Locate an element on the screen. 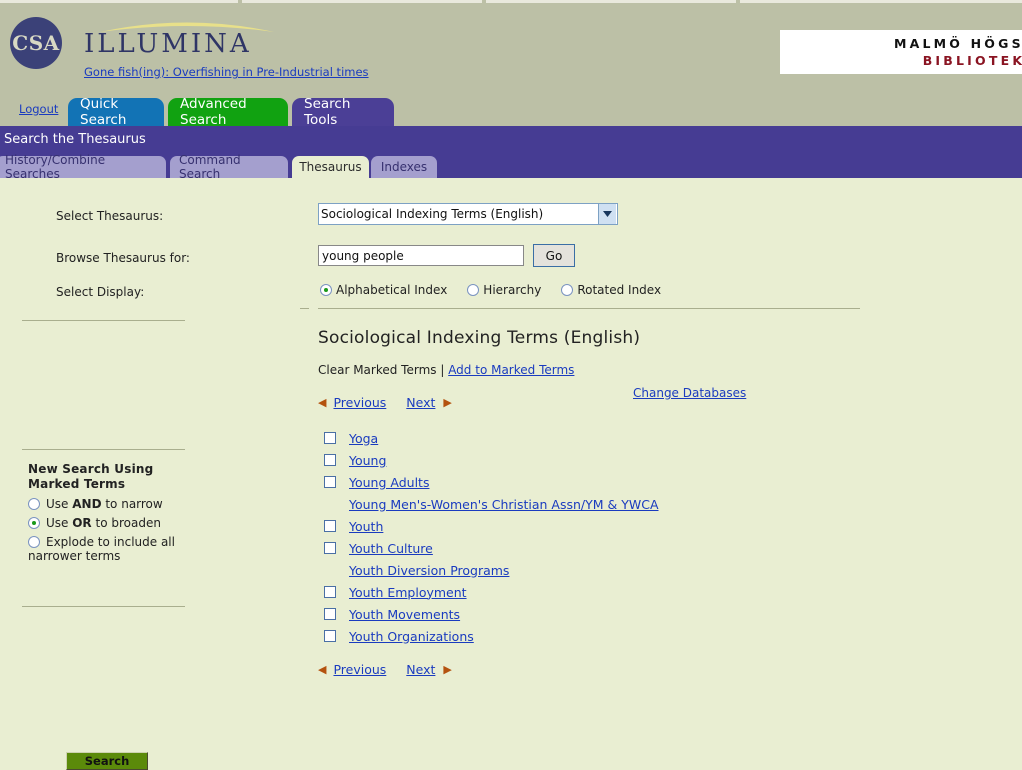 The width and height of the screenshot is (1022, 770). radio-alphabetical-index-icon is located at coordinates (326, 290).